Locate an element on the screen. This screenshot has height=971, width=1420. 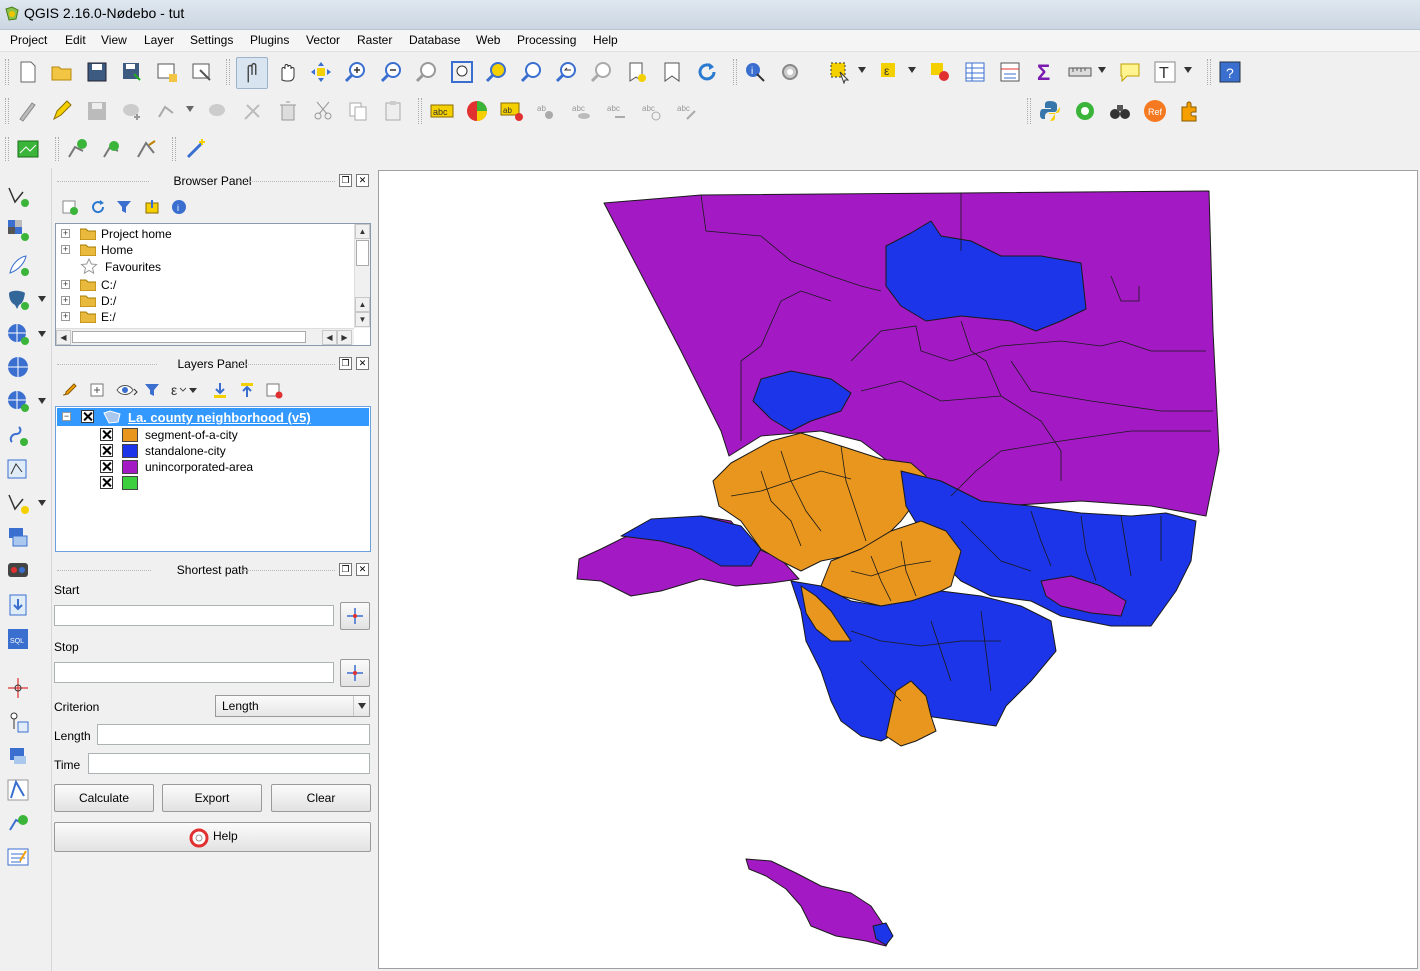
layer-labeling-options-icon: abc is located at coordinates (442, 111).